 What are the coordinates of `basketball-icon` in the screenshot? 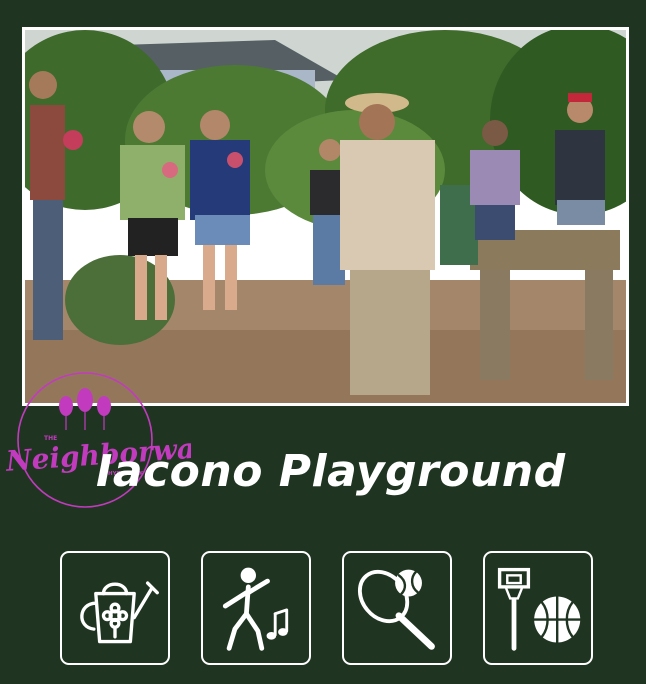 It's located at (539, 609).